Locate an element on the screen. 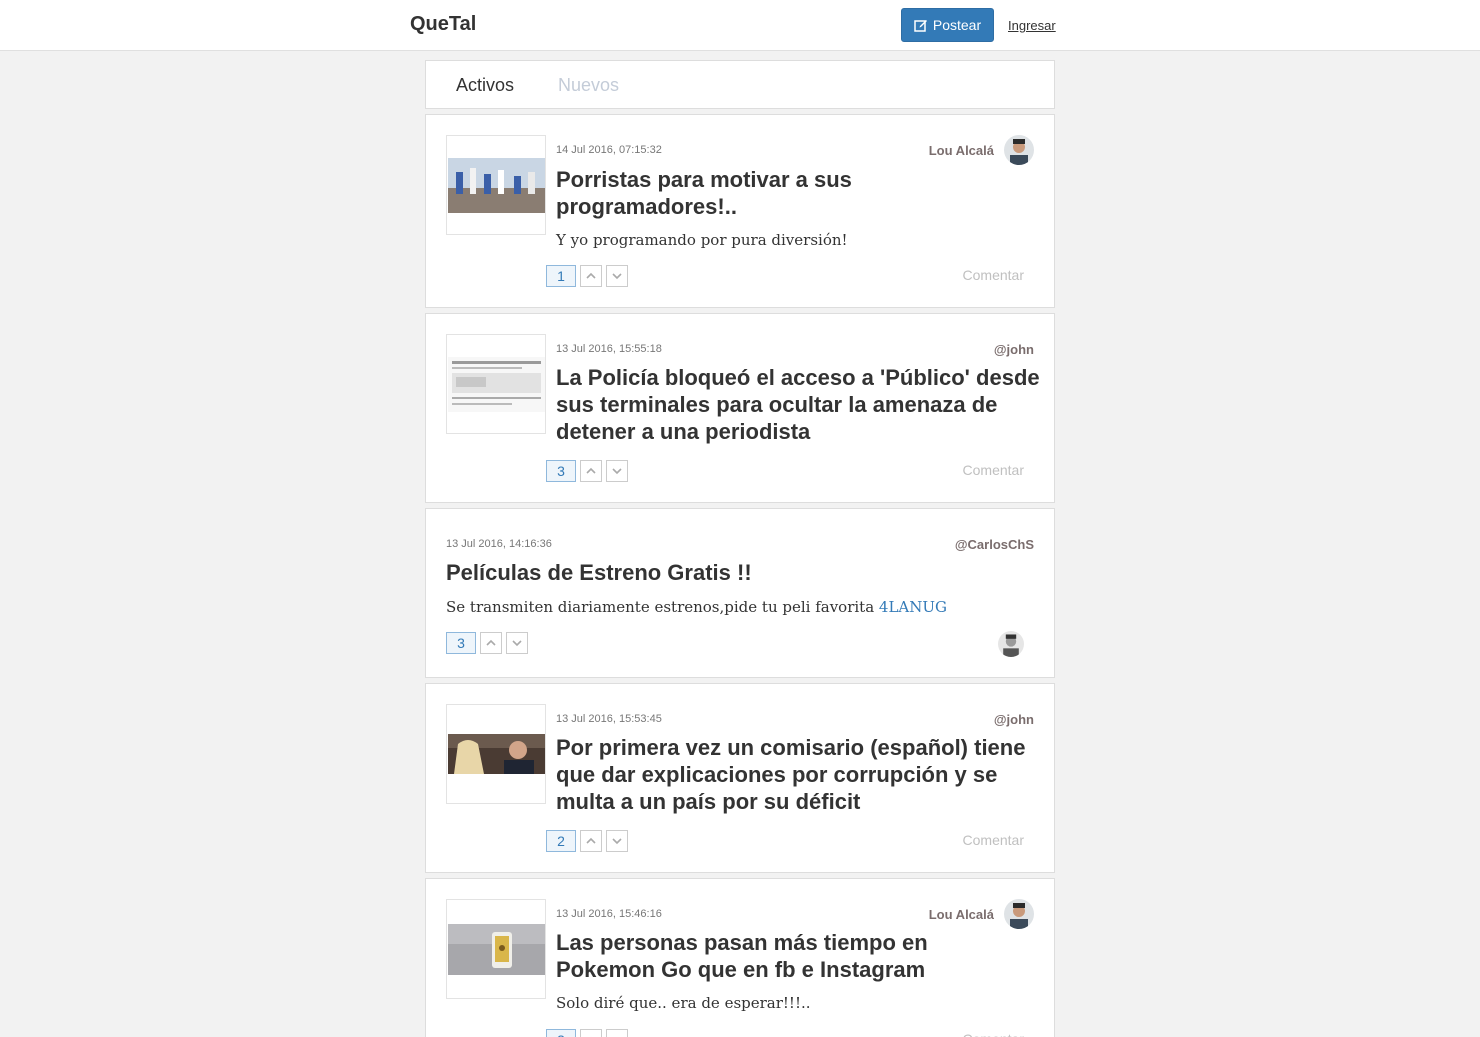 The height and width of the screenshot is (1037, 1480). post-author: @CarlosChS is located at coordinates (994, 544).